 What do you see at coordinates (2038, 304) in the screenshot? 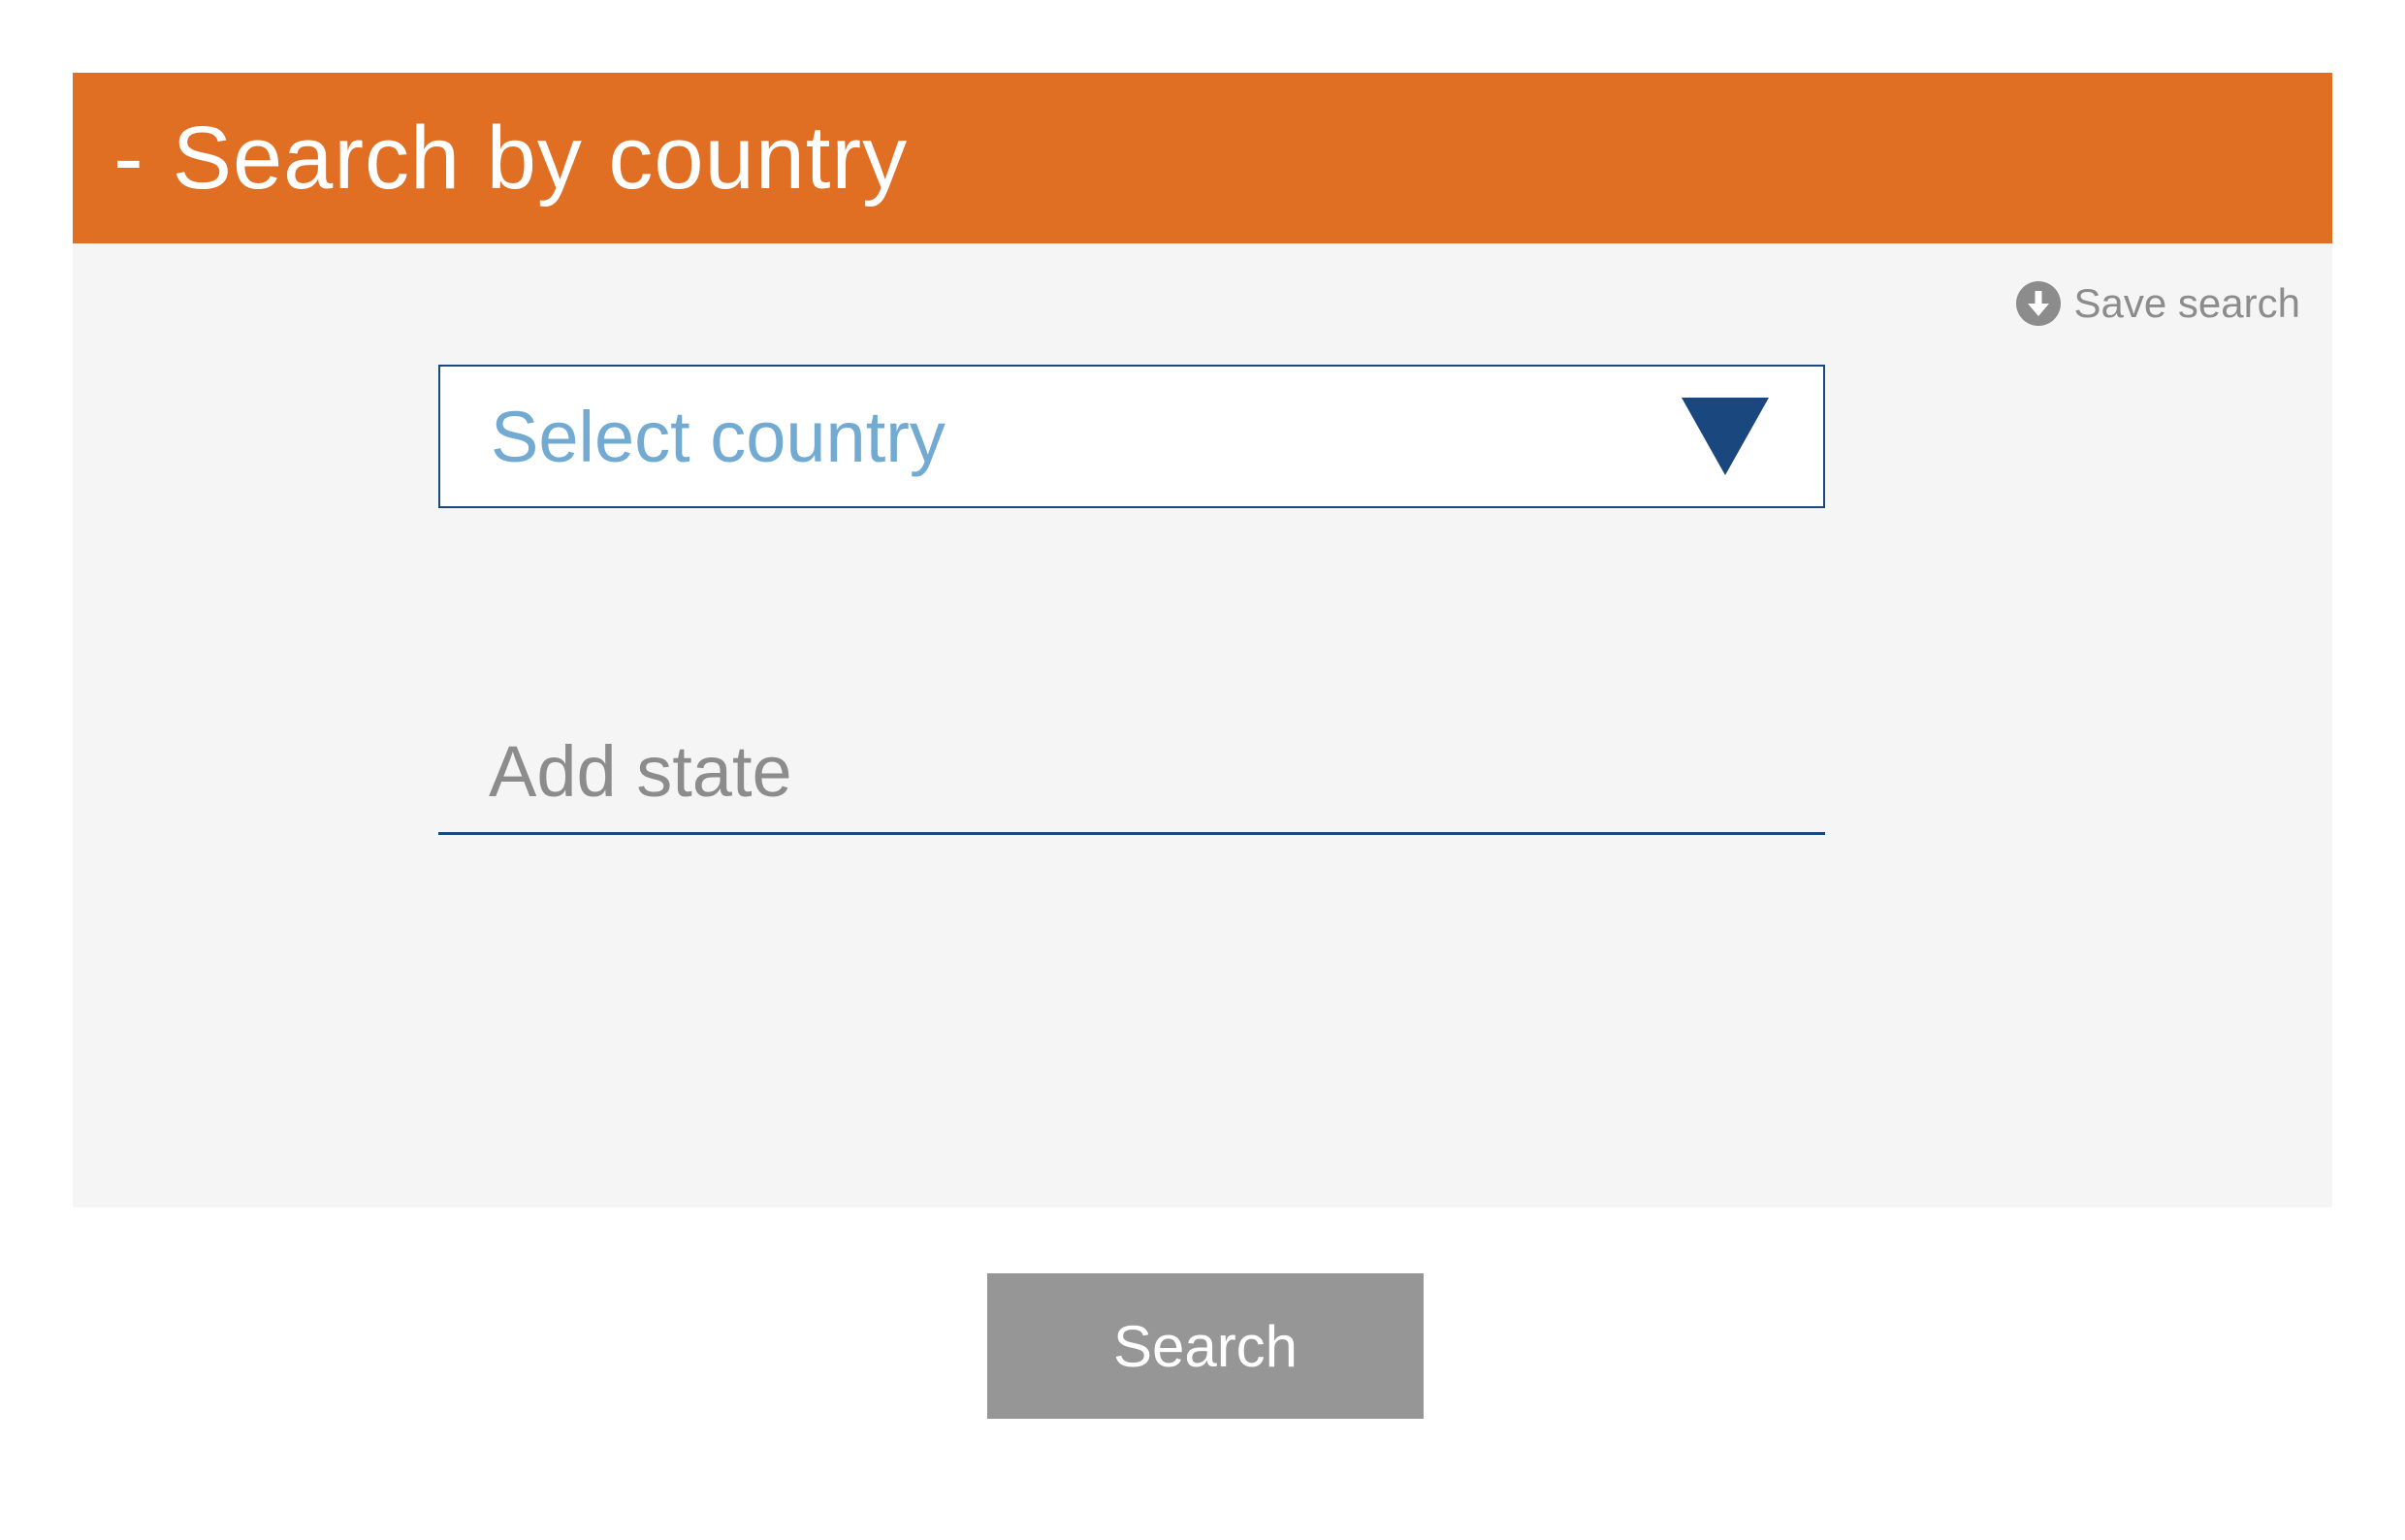
I see `download-circle-icon` at bounding box center [2038, 304].